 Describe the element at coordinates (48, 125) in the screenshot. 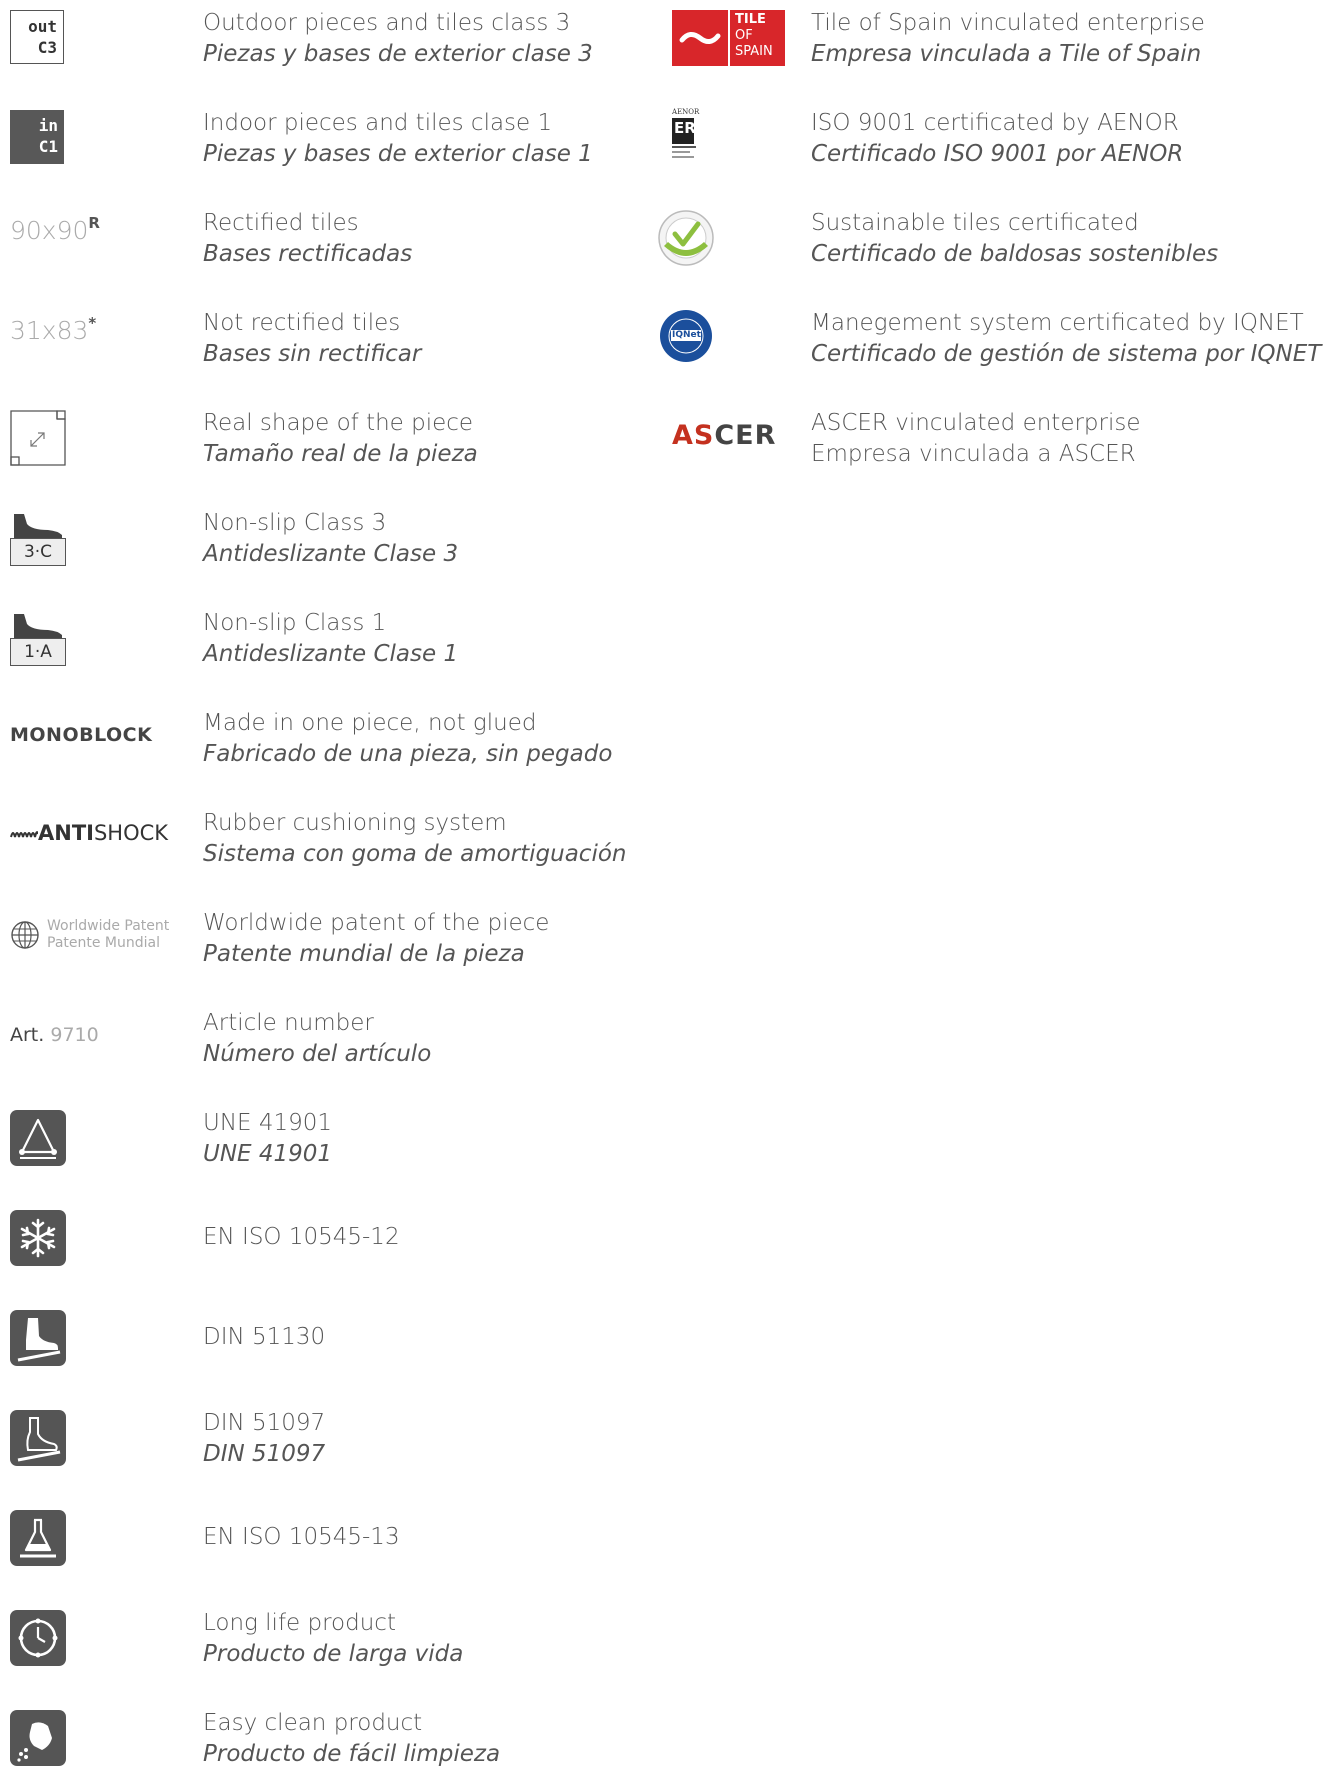

I see `badge-line1: in` at that location.